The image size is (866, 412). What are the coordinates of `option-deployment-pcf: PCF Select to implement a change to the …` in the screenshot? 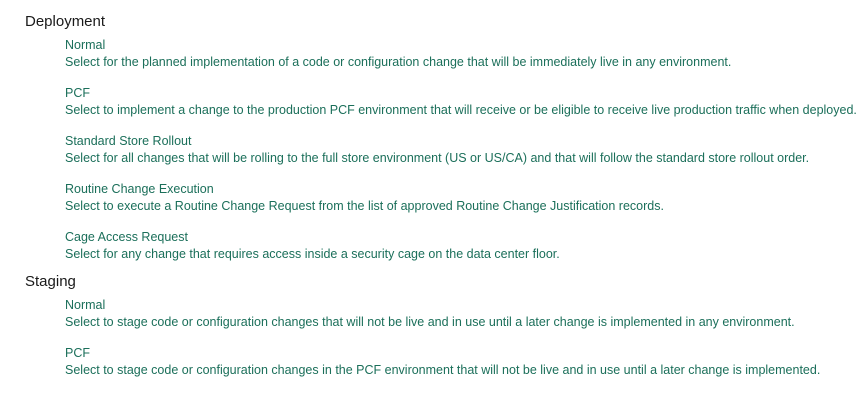 It's located at (465, 102).